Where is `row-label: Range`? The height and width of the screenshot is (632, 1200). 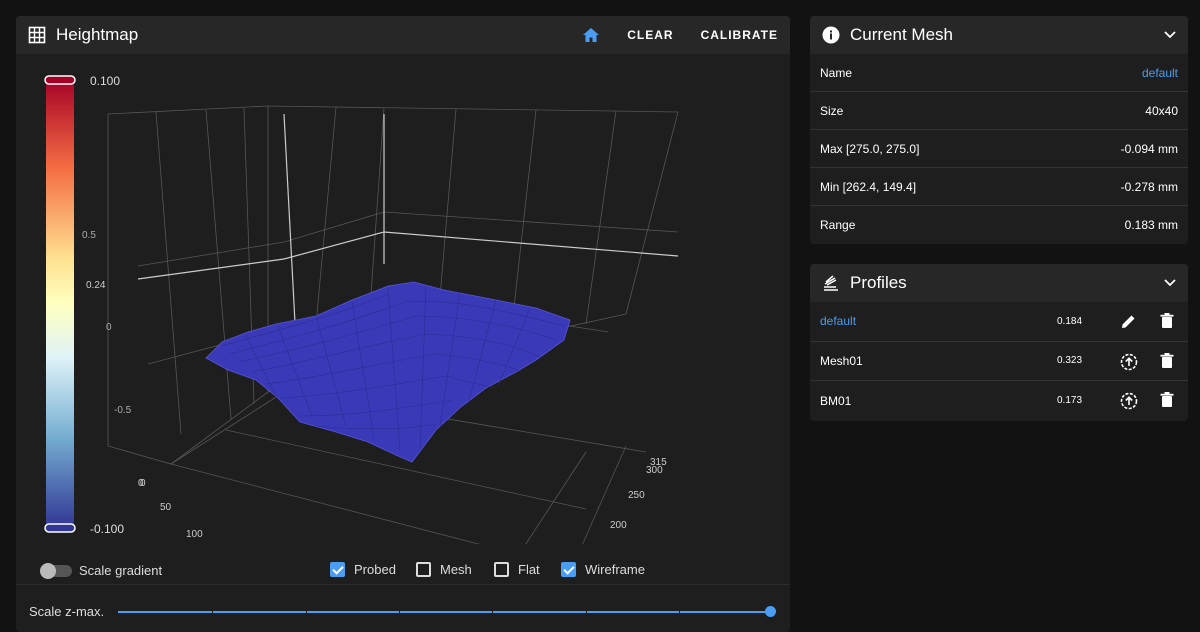
row-label: Range is located at coordinates (838, 225).